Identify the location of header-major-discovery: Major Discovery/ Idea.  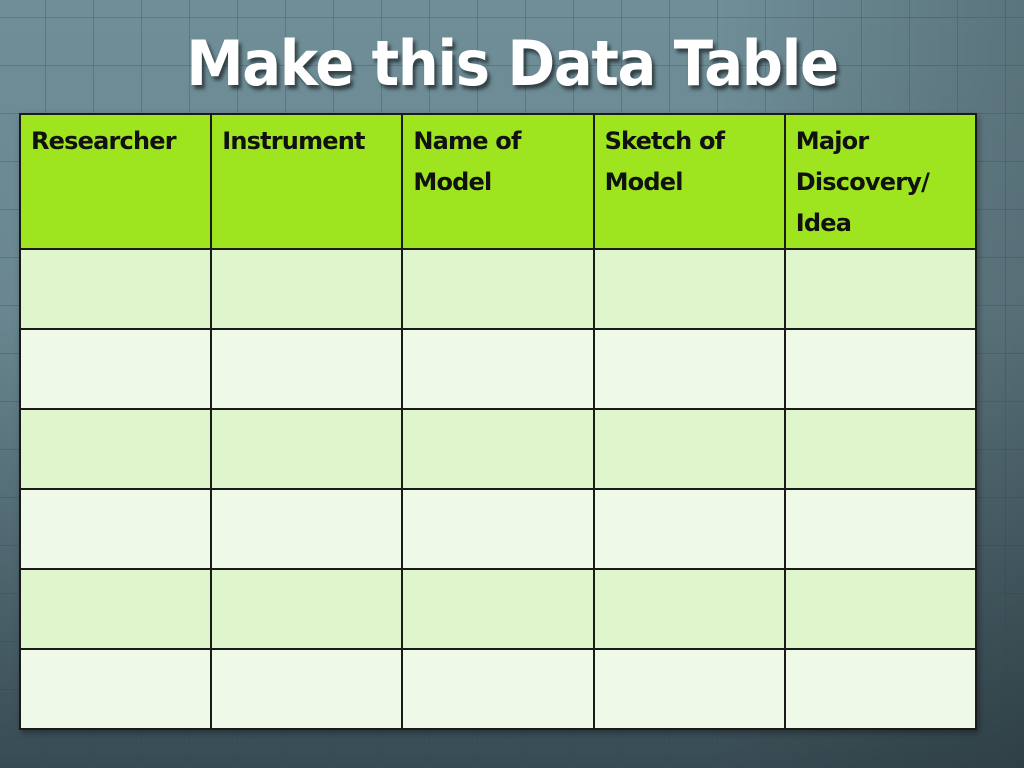
(880, 181).